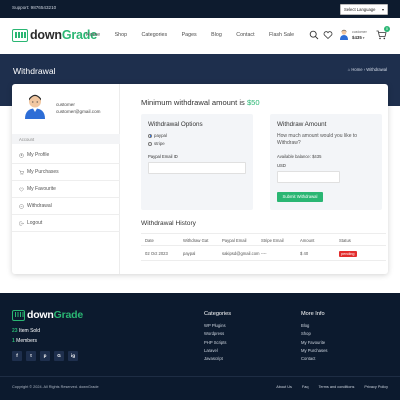  Describe the element at coordinates (150, 143) in the screenshot. I see `radio-stripe-indicator` at that location.